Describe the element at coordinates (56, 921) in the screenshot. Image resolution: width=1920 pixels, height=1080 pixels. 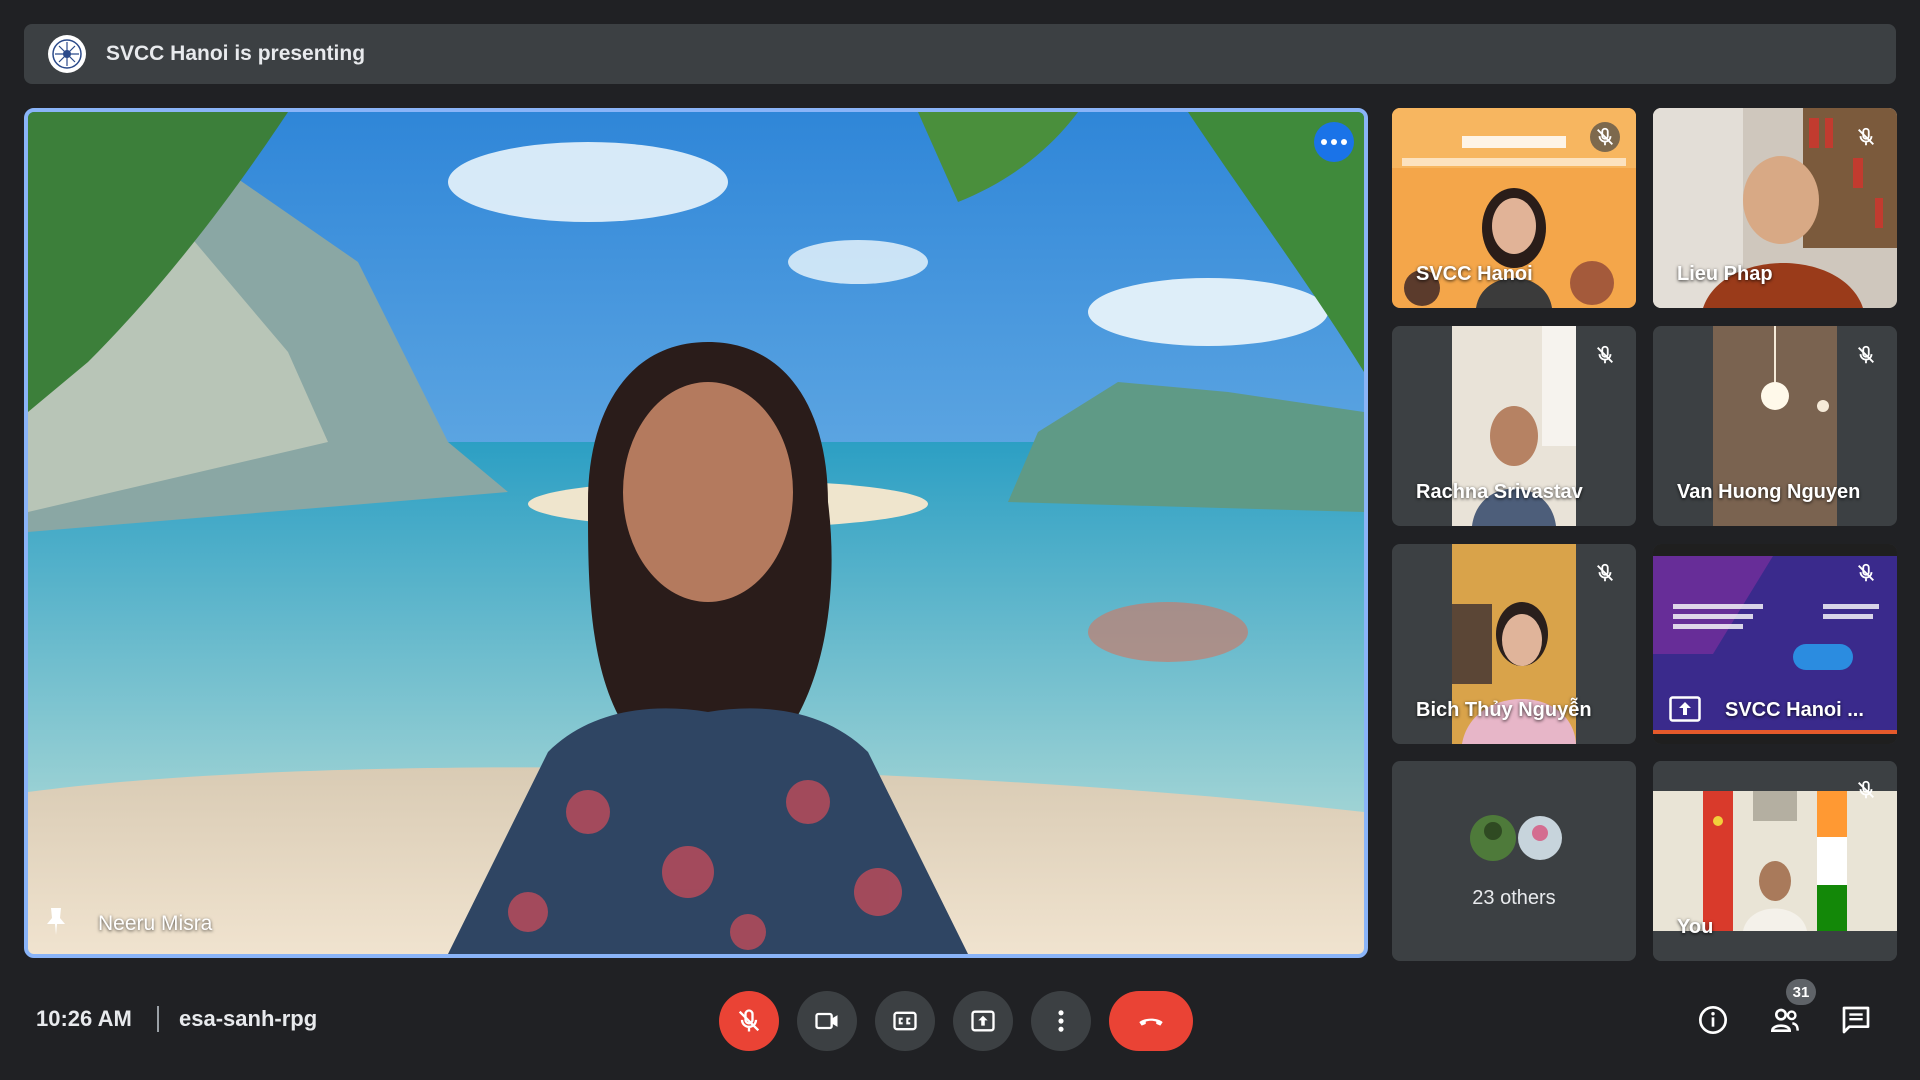
I see `pin-icon` at that location.